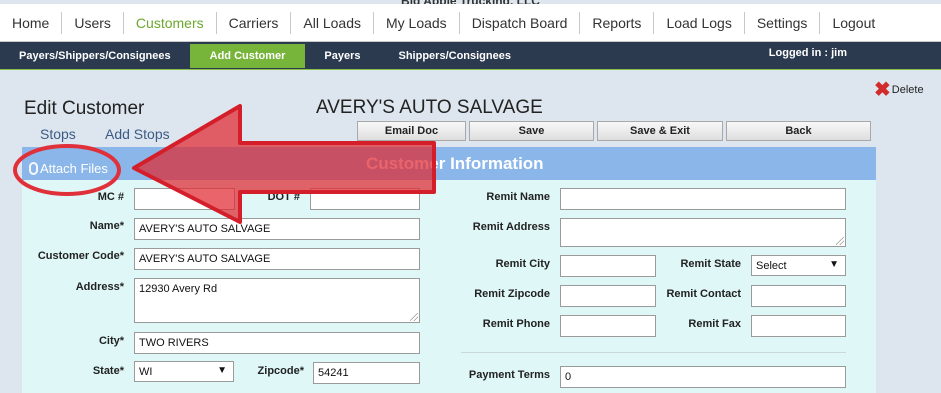  I want to click on remit-name-input, so click(703, 199).